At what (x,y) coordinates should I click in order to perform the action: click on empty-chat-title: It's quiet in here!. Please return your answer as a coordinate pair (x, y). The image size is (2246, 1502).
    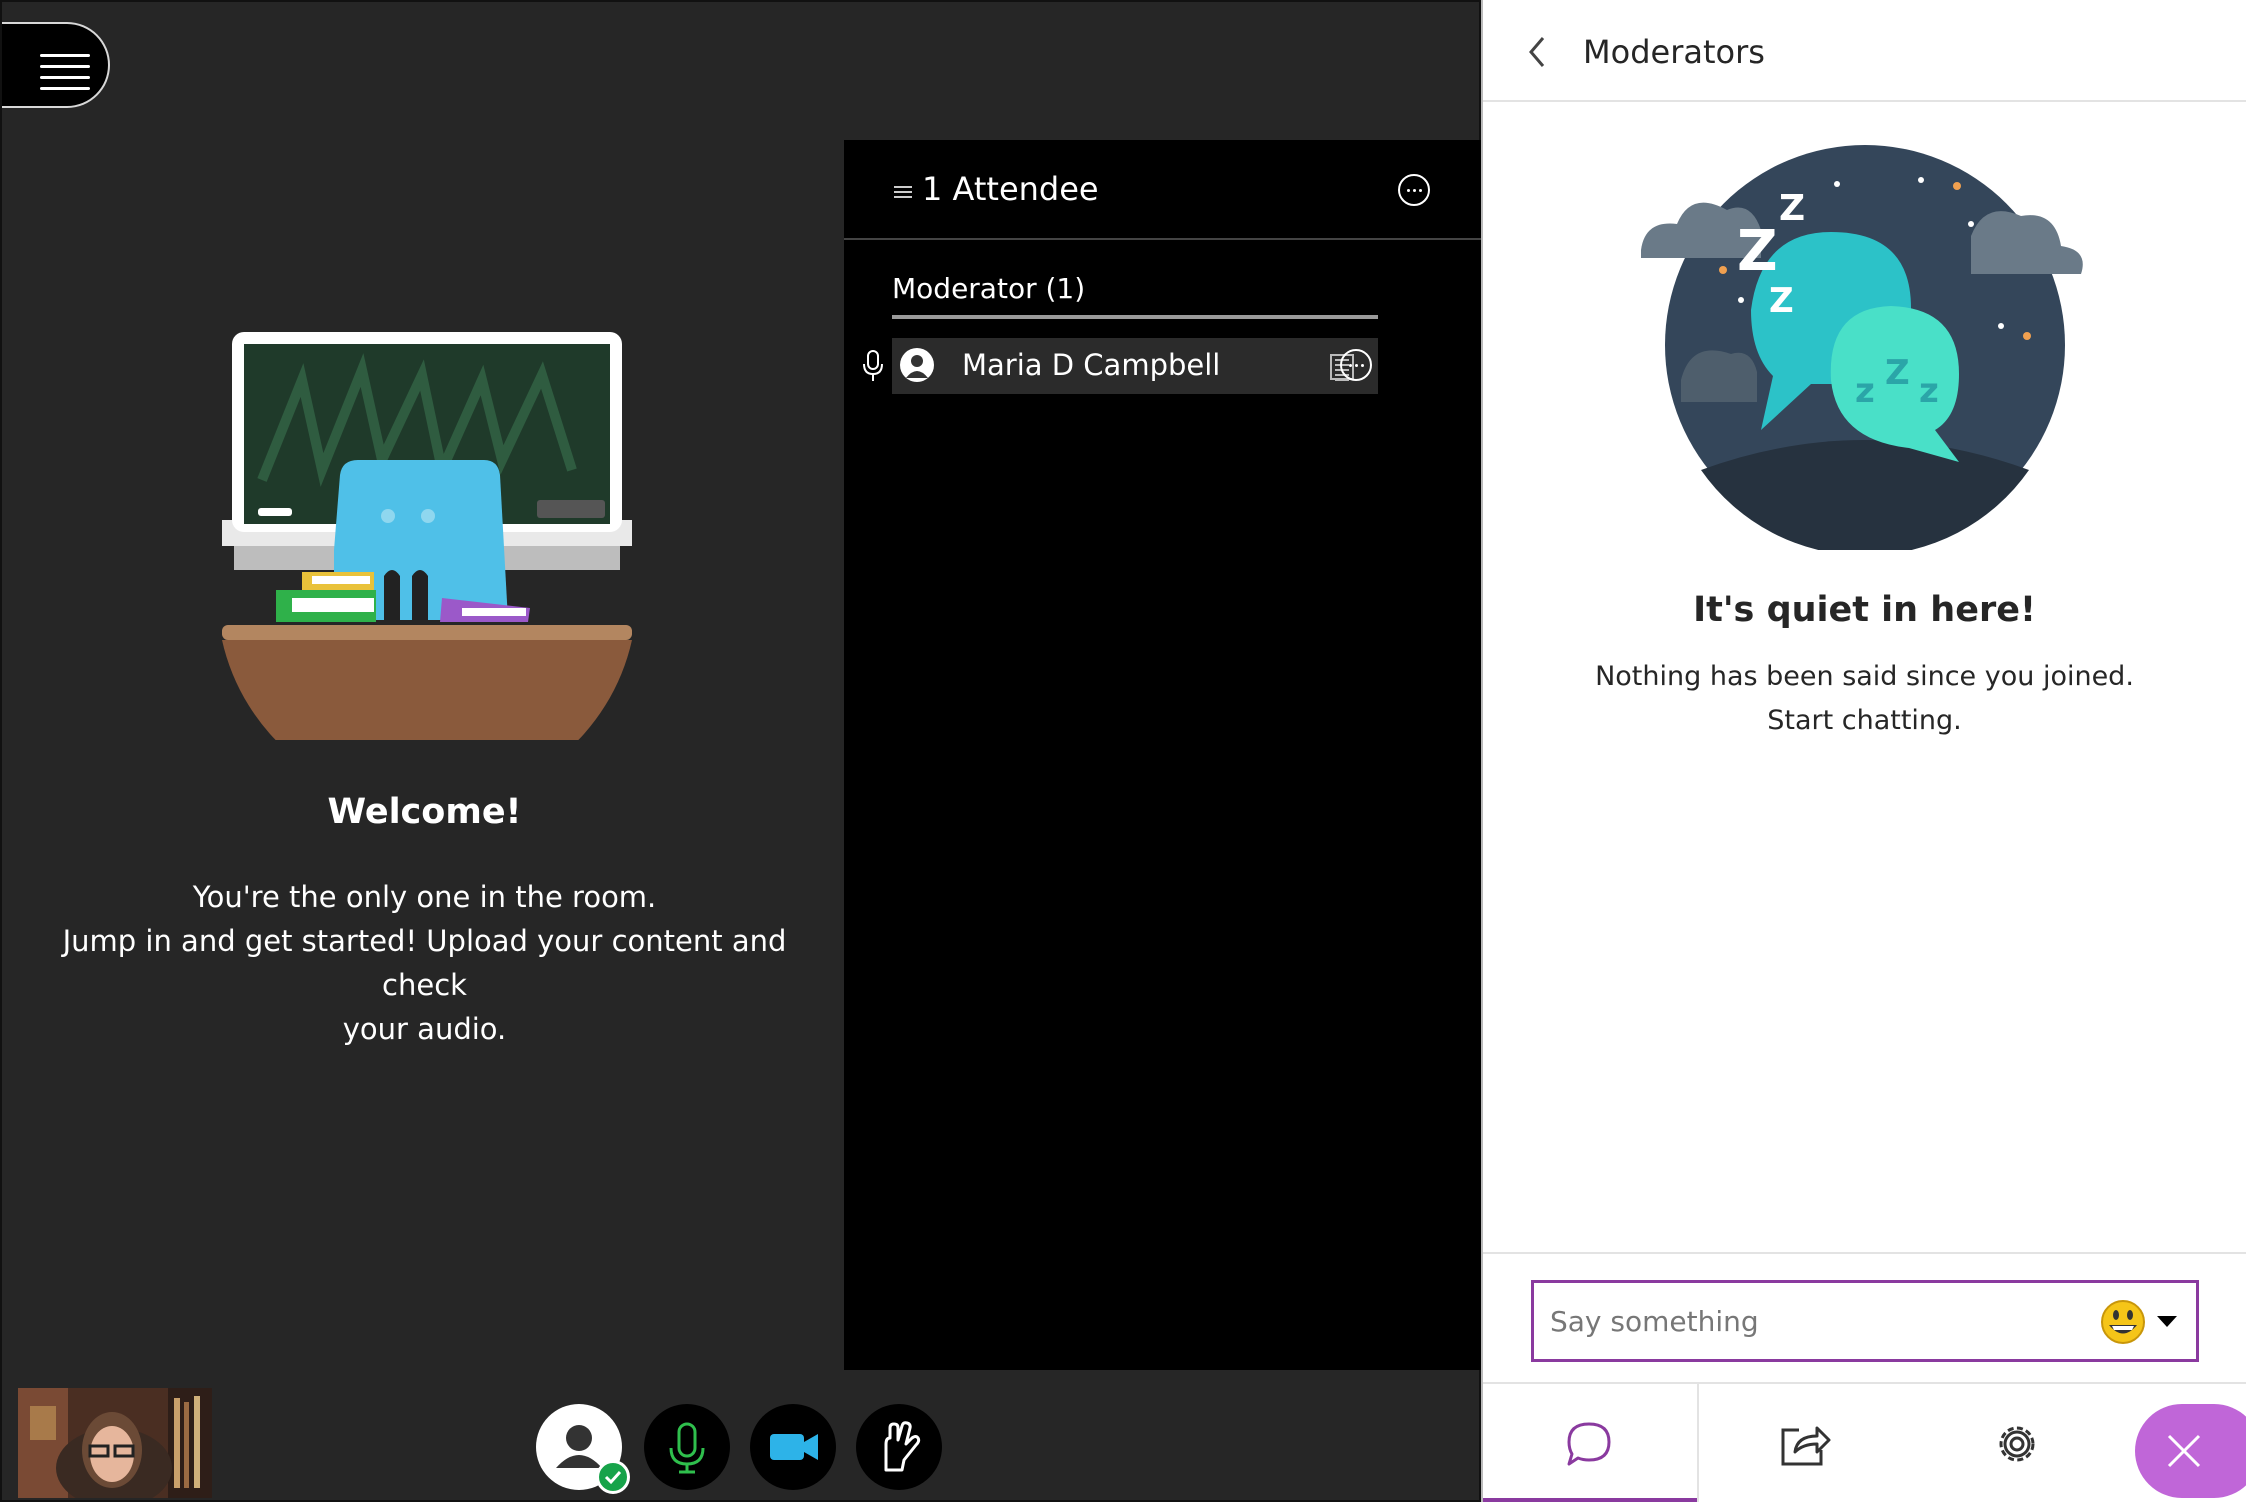
    Looking at the image, I should click on (1864, 610).